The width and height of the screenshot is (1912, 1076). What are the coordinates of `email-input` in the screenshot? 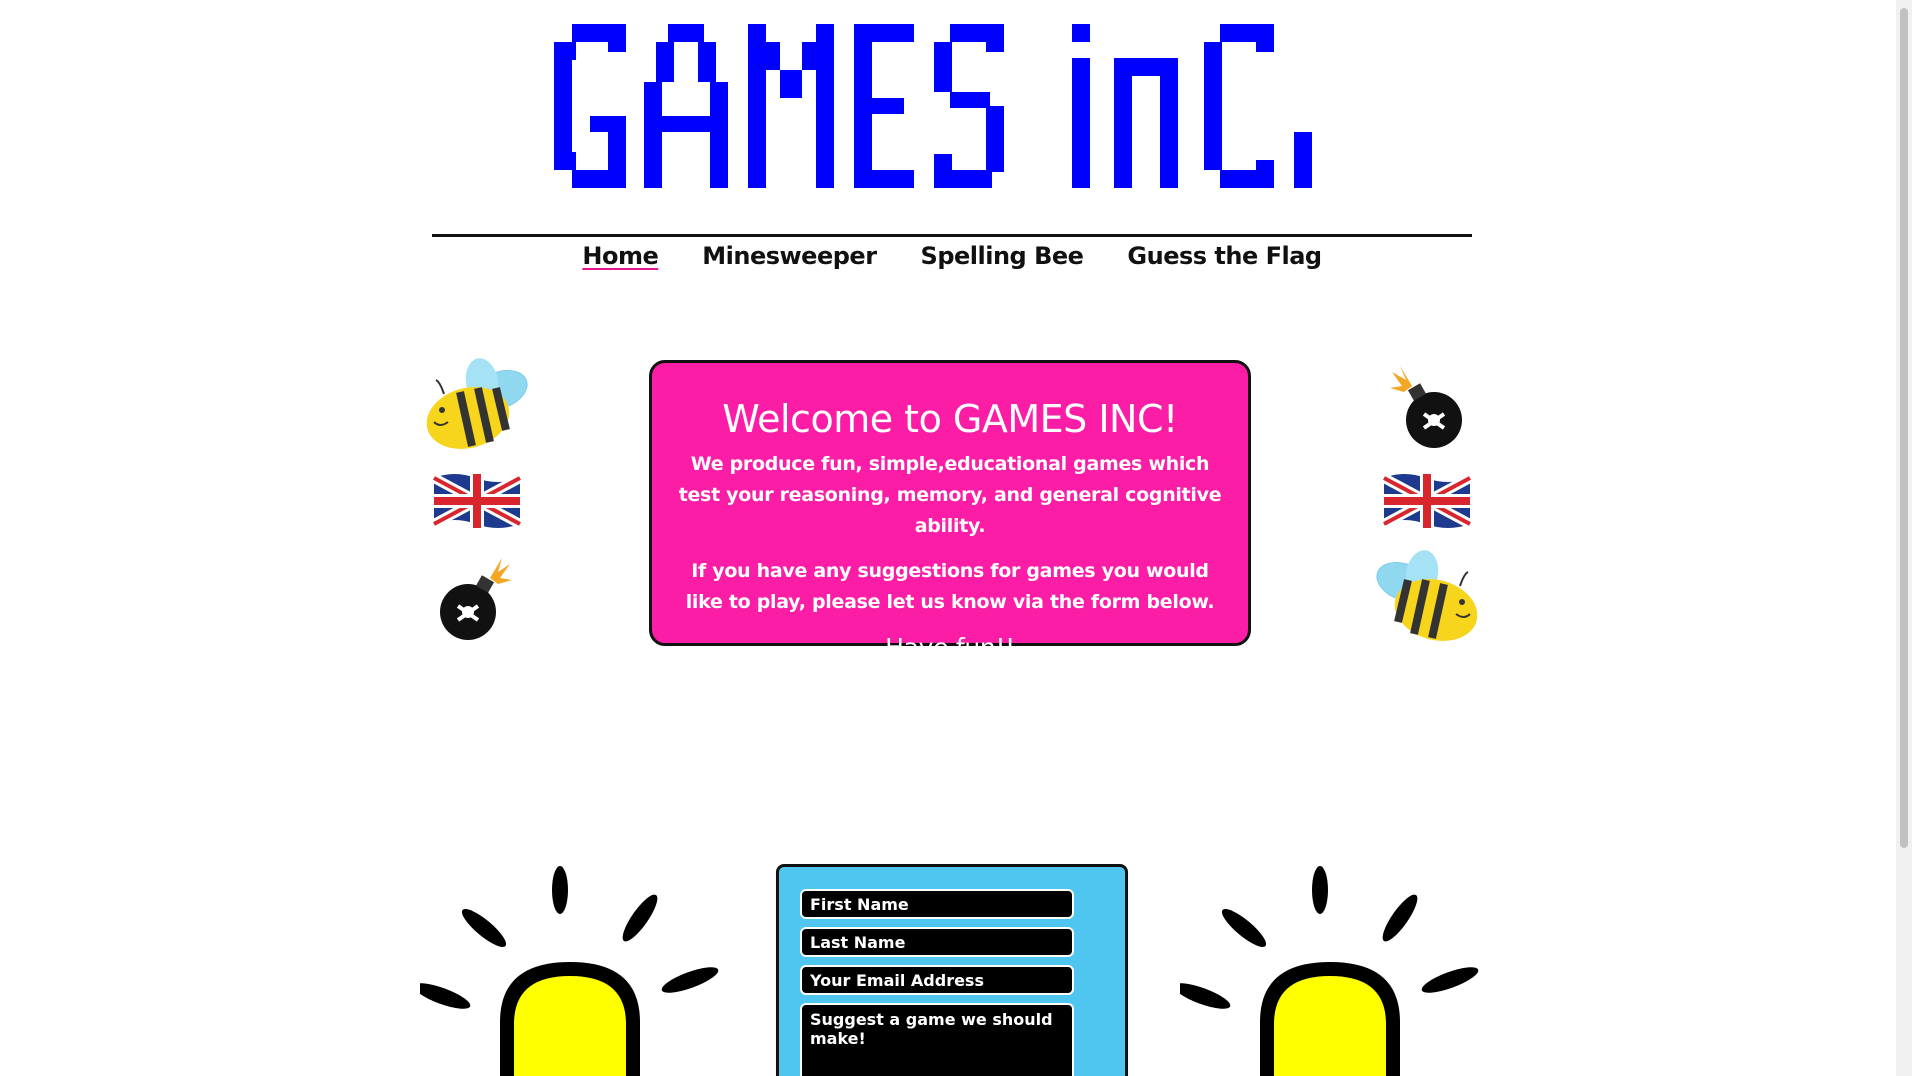 It's located at (937, 980).